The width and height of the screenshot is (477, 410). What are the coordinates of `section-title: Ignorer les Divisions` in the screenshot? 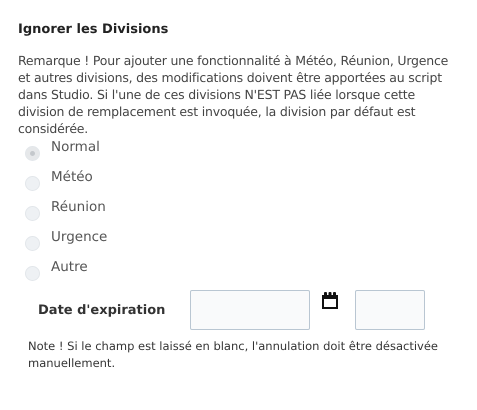 It's located at (94, 29).